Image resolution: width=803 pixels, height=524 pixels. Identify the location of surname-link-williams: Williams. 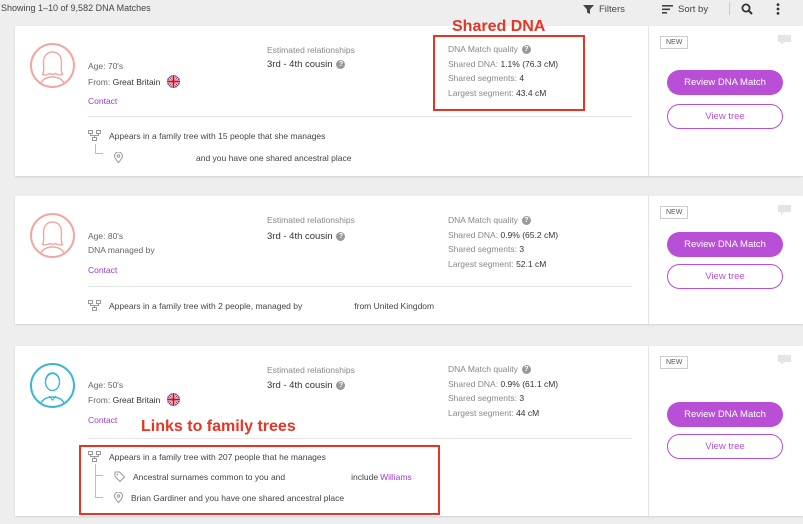
(396, 477).